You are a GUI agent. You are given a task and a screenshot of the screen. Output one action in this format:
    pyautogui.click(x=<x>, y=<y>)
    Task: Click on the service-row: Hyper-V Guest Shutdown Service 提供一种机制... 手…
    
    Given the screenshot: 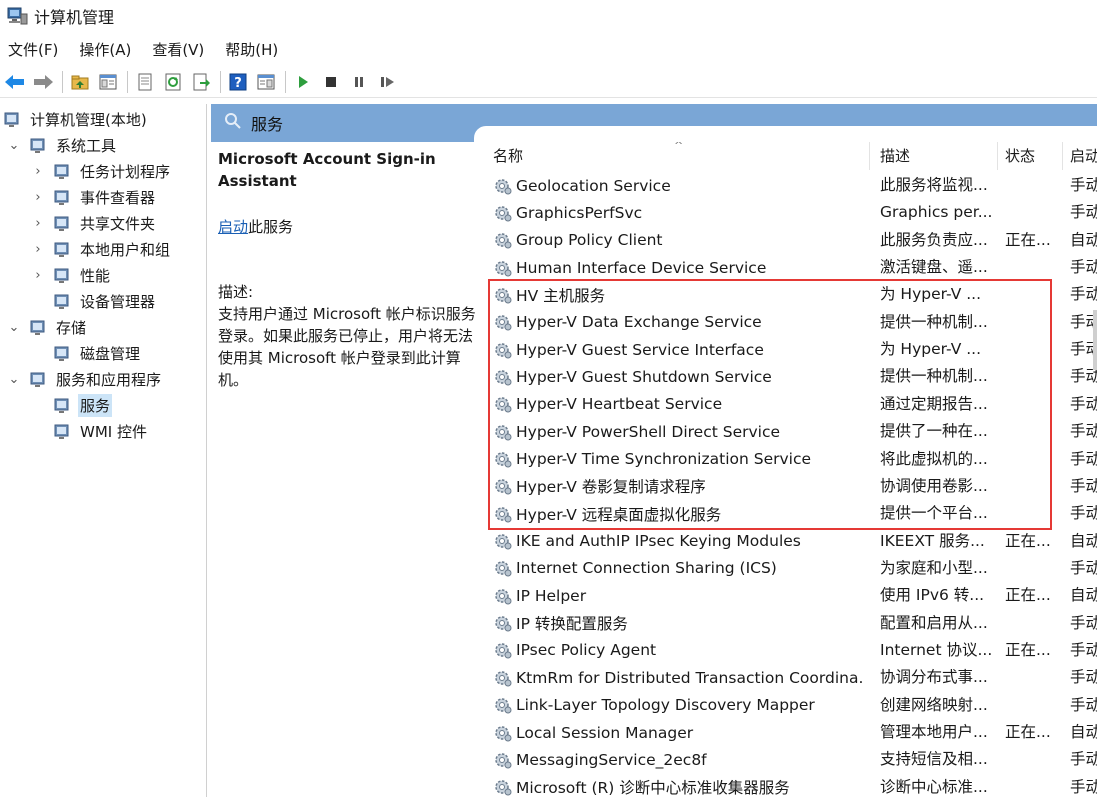 What is the action you would take?
    pyautogui.click(x=787, y=376)
    